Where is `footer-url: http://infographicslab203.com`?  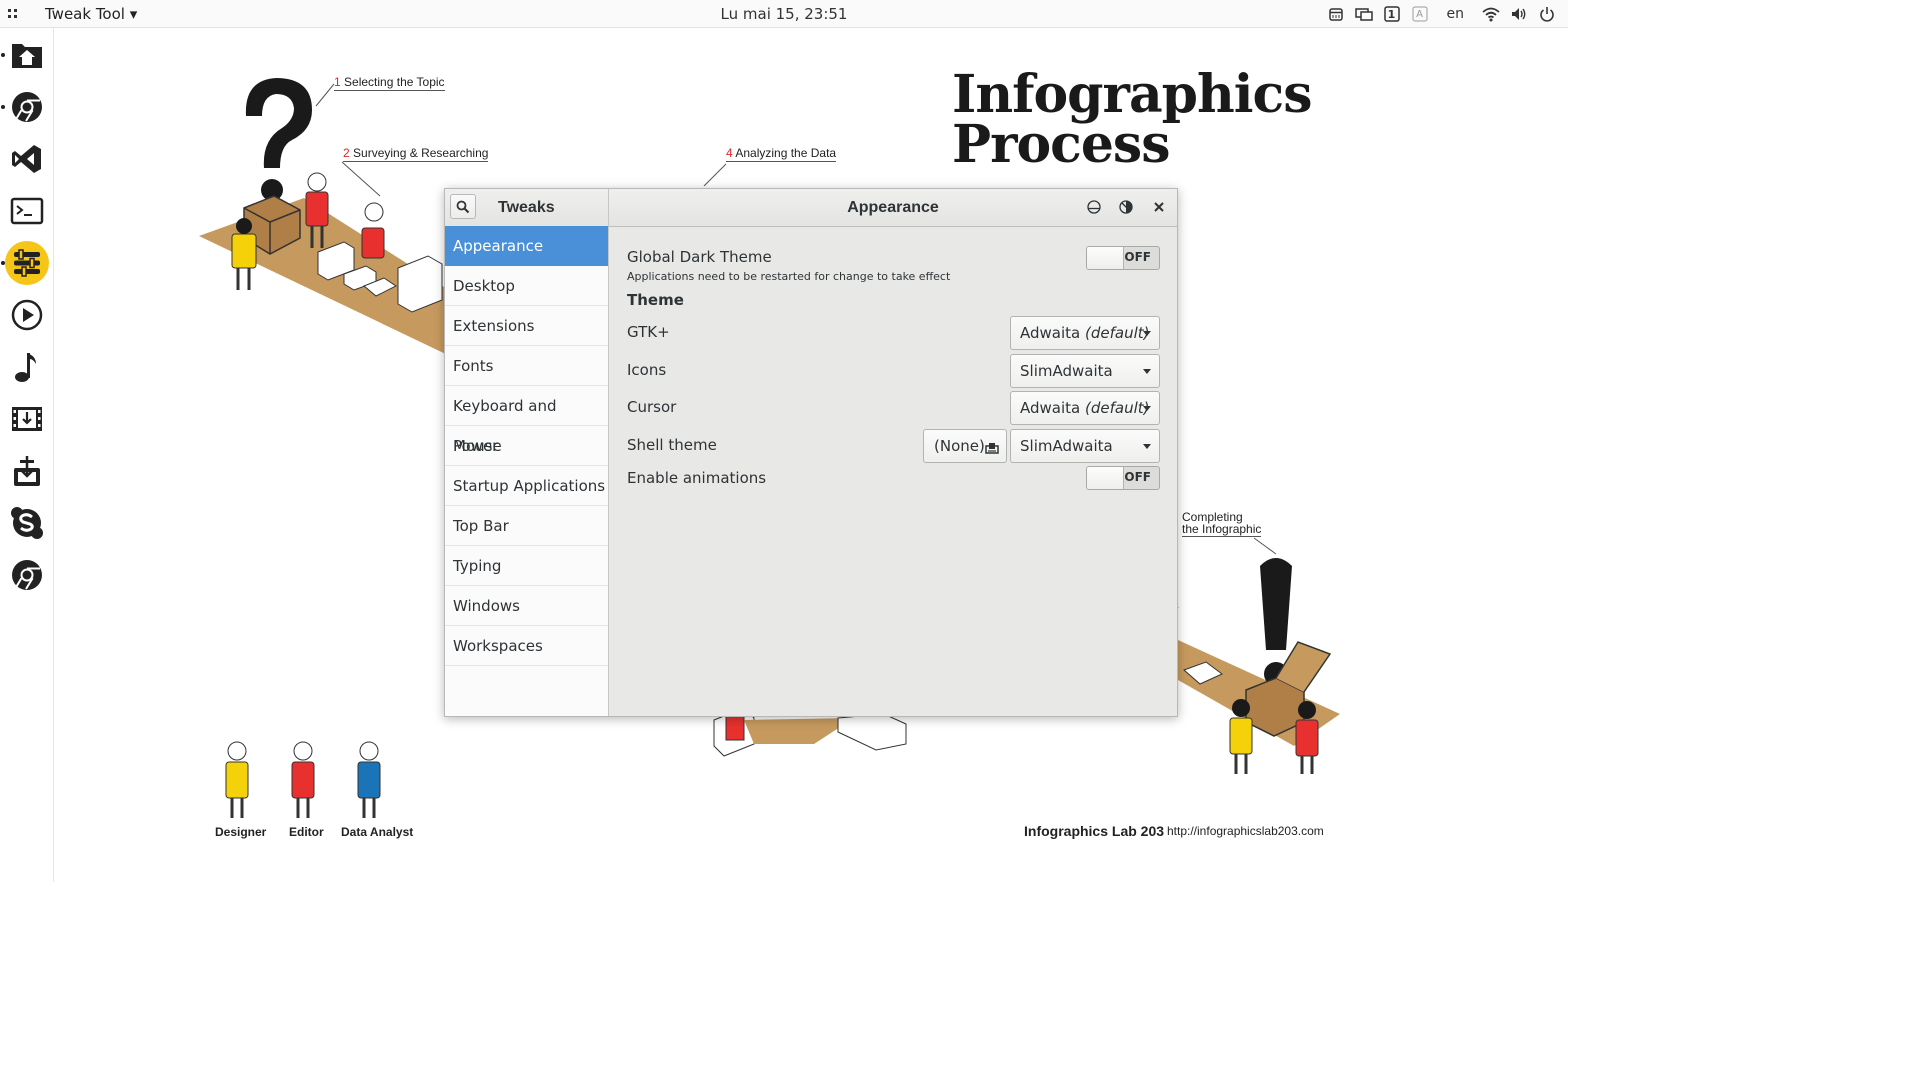
footer-url: http://infographicslab203.com is located at coordinates (1245, 831).